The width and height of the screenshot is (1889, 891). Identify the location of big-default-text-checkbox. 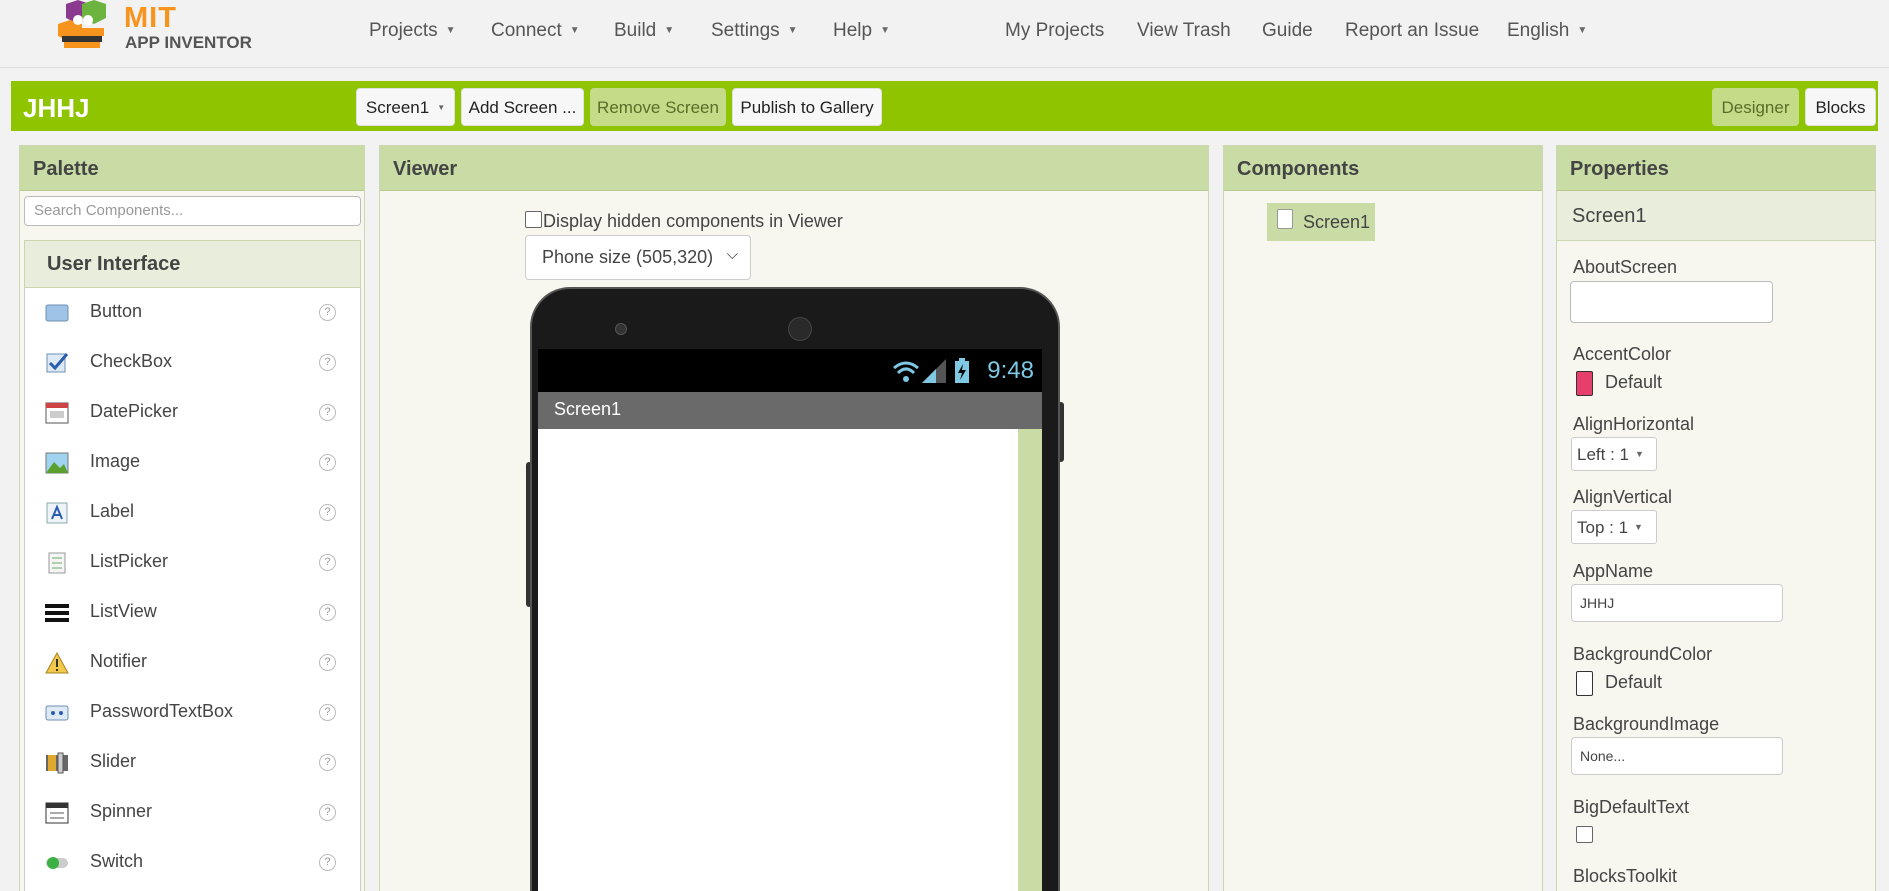
(1584, 834).